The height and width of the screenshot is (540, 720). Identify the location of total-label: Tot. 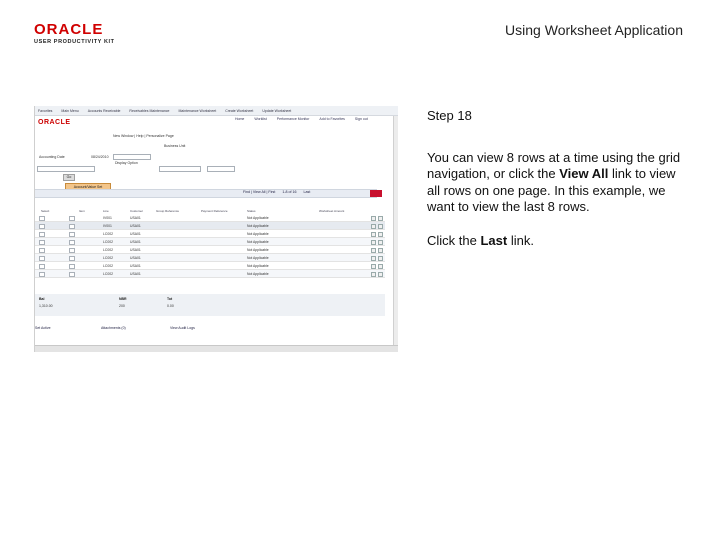
(170, 299).